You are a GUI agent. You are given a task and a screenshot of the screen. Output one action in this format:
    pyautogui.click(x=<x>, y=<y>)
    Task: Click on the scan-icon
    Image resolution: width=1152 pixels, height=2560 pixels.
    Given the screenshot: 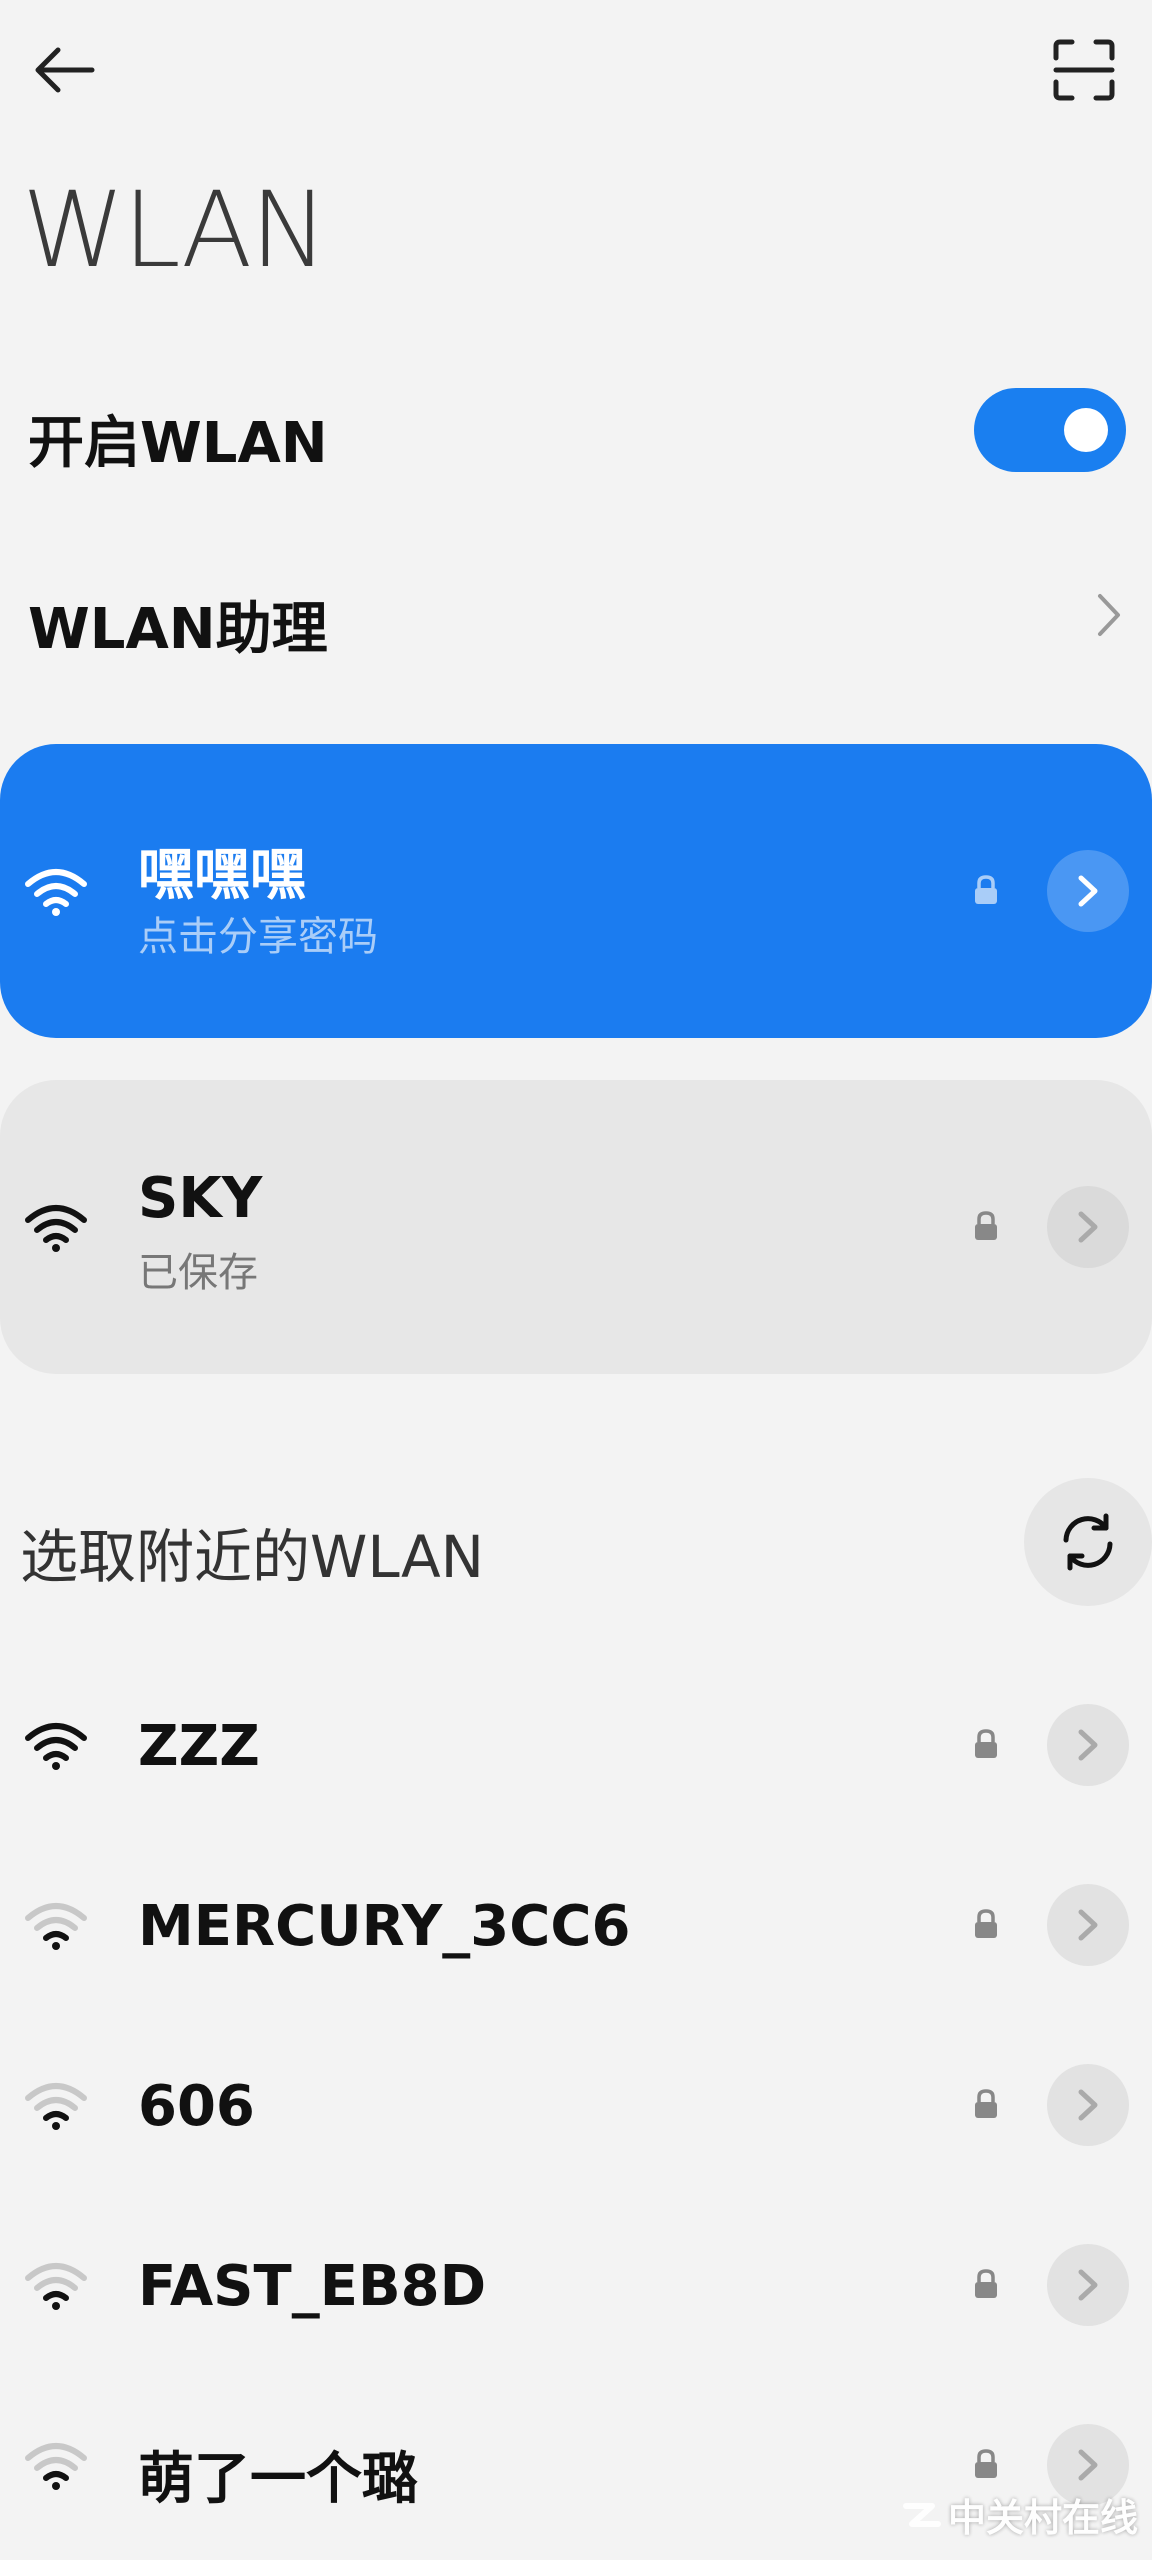 What is the action you would take?
    pyautogui.click(x=1084, y=70)
    